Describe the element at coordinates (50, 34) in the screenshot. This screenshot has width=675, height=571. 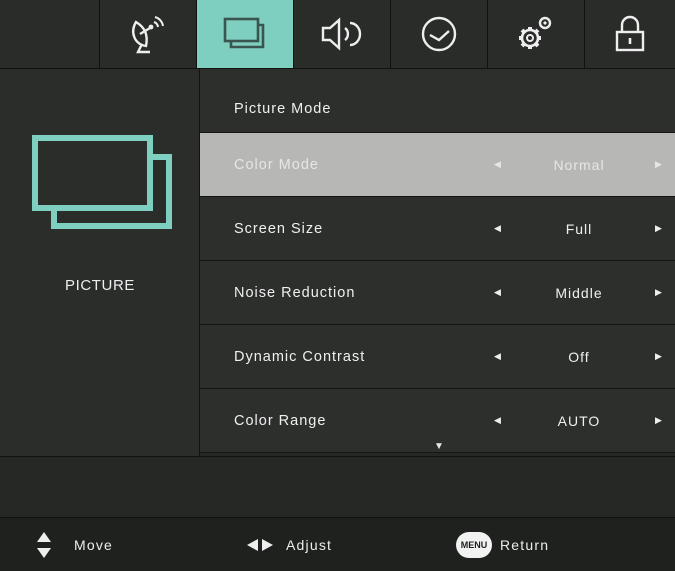
I see `tab-empty` at that location.